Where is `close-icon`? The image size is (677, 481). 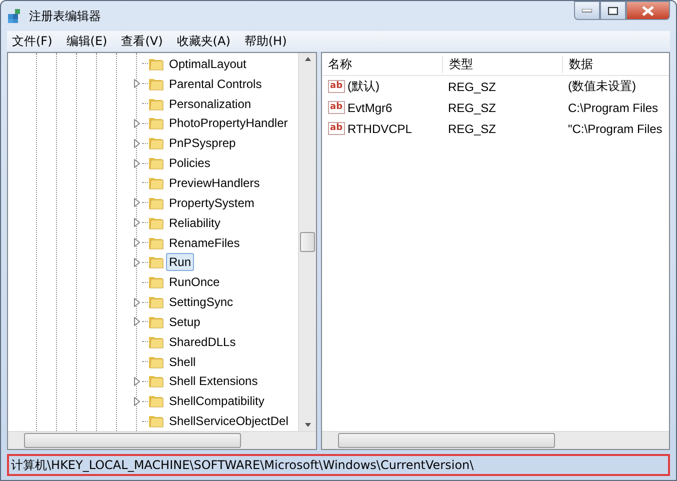
close-icon is located at coordinates (648, 11).